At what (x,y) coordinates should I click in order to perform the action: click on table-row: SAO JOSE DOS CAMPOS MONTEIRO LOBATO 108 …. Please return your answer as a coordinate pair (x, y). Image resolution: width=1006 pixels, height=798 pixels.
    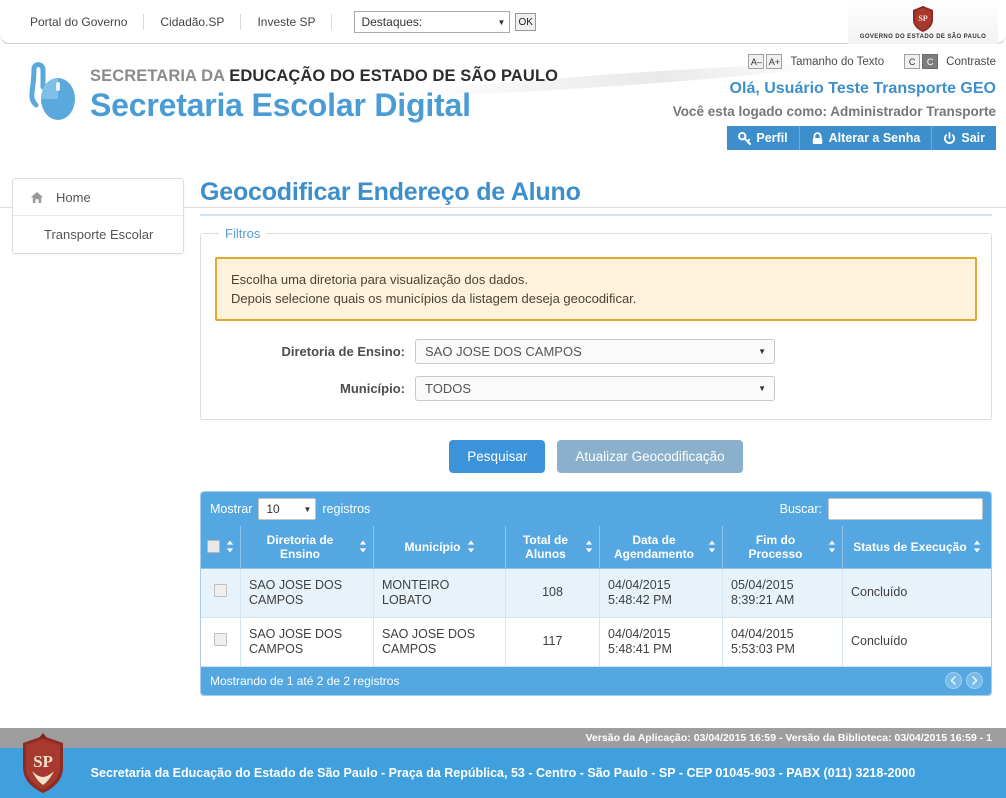
    Looking at the image, I should click on (596, 593).